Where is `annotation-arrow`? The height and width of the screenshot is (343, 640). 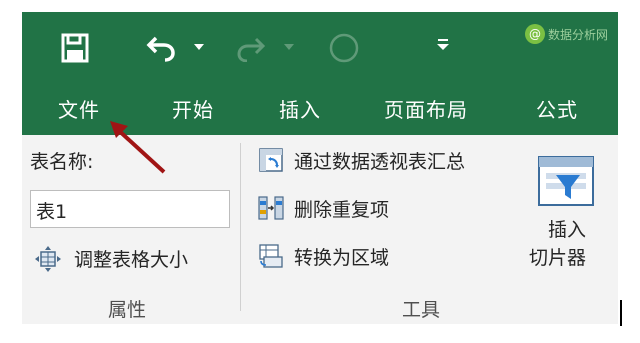 annotation-arrow is located at coordinates (138, 147).